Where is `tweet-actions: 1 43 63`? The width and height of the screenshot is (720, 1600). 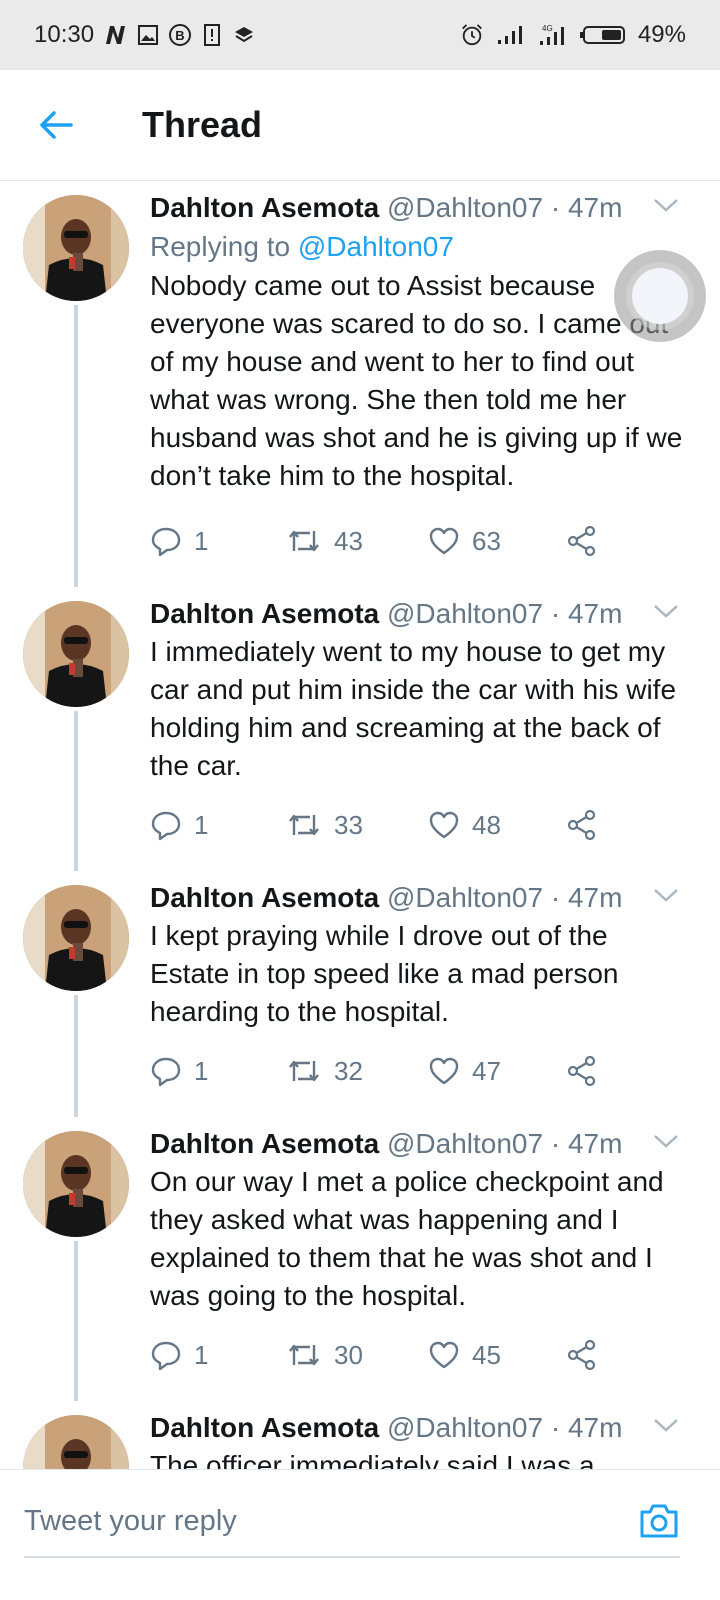 tweet-actions: 1 43 63 is located at coordinates (374, 541).